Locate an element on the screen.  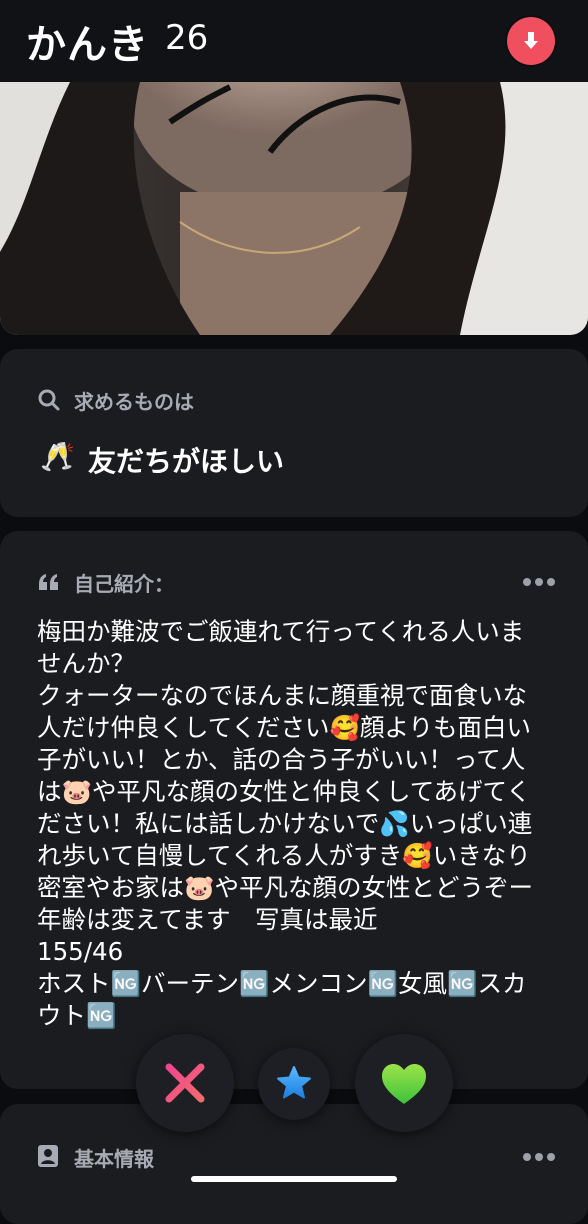
profile-card-icon is located at coordinates (48, 1158).